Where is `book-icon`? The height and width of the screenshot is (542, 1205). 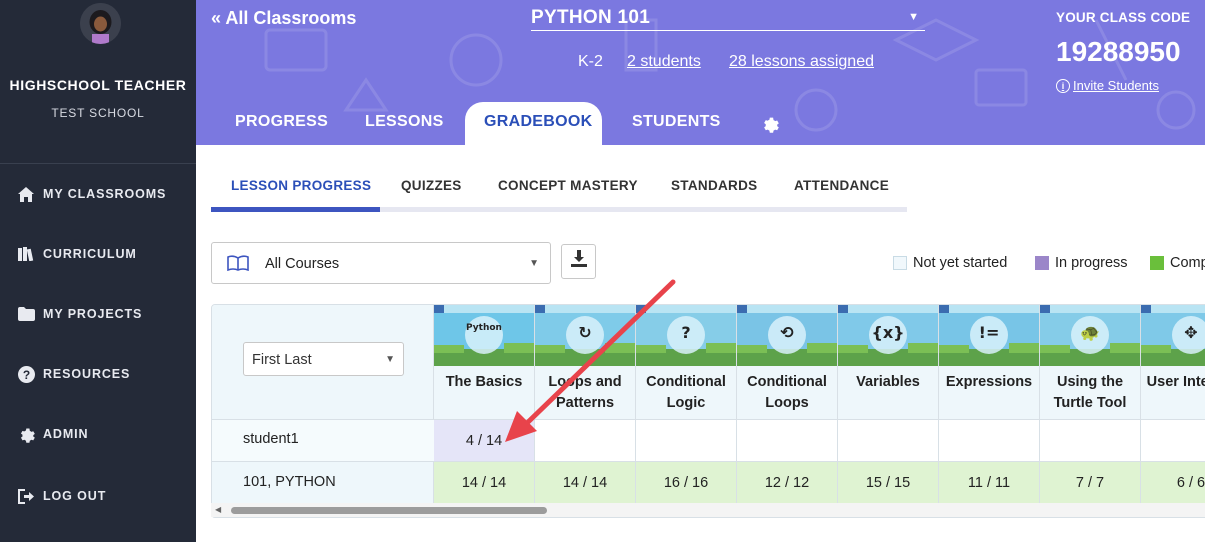 book-icon is located at coordinates (238, 265).